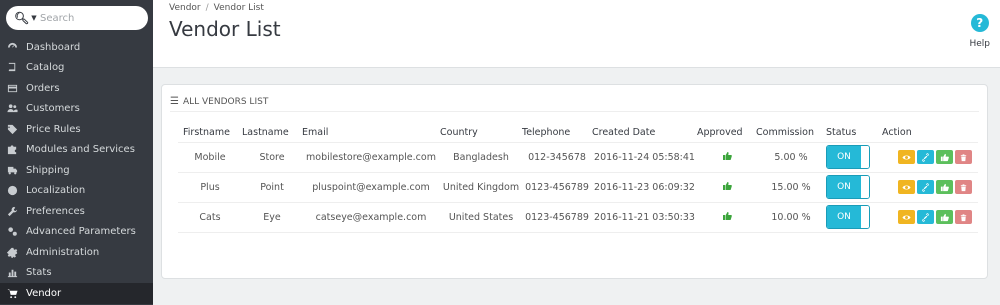 The width and height of the screenshot is (1000, 305). I want to click on column-header-approved: Approved, so click(726, 133).